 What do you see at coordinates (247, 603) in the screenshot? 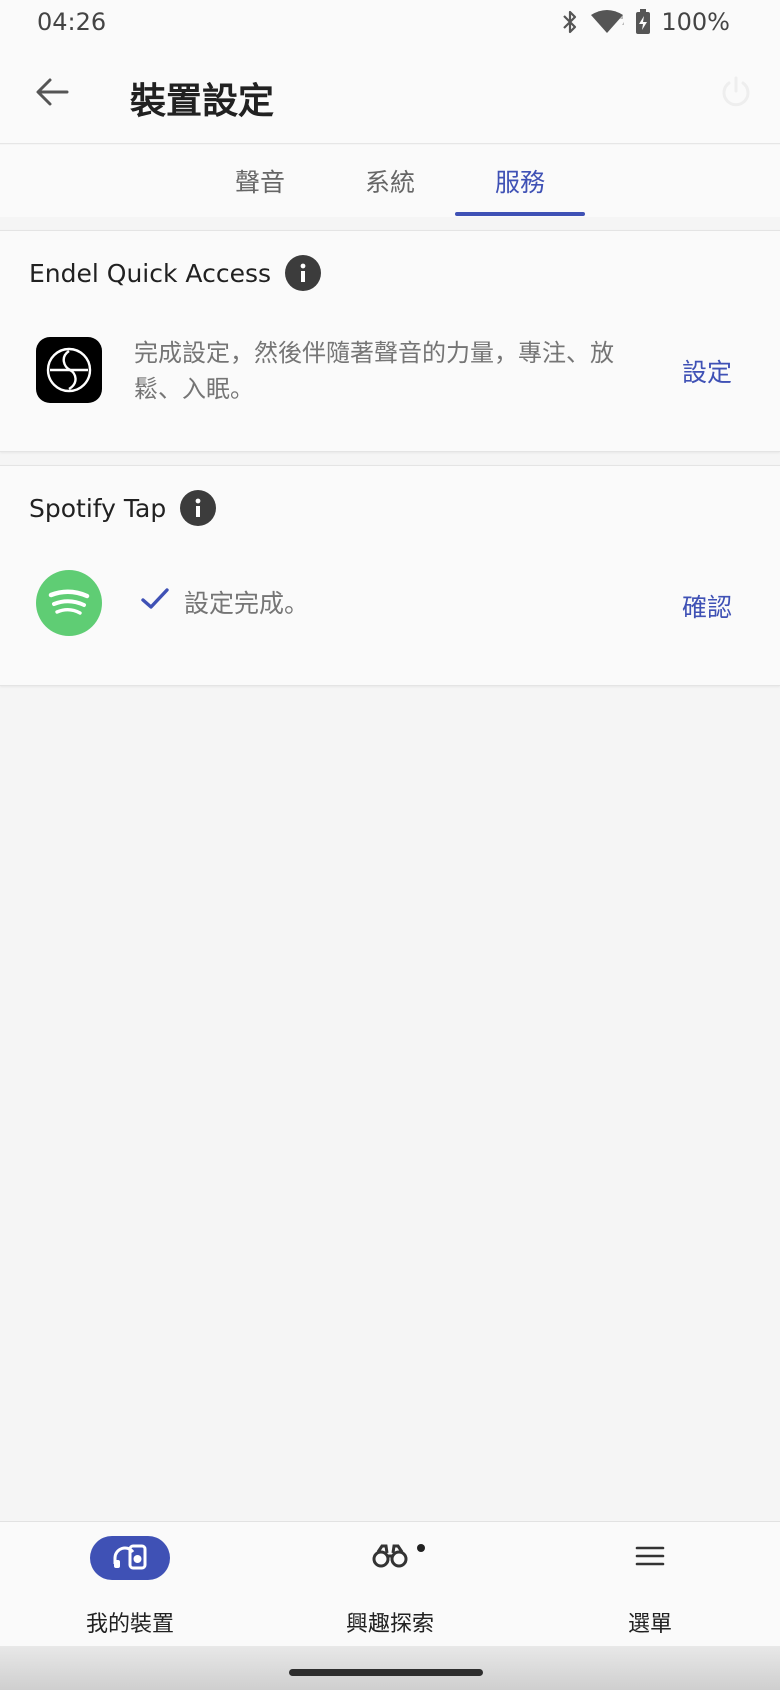
I see `setup-status-text: 設定完成。` at bounding box center [247, 603].